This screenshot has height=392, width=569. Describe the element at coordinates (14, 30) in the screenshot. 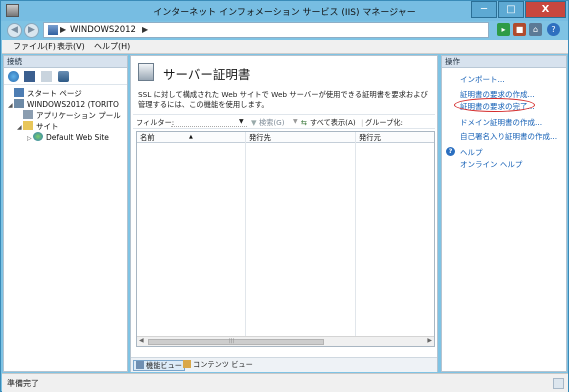

I see `back-button: ◀` at that location.